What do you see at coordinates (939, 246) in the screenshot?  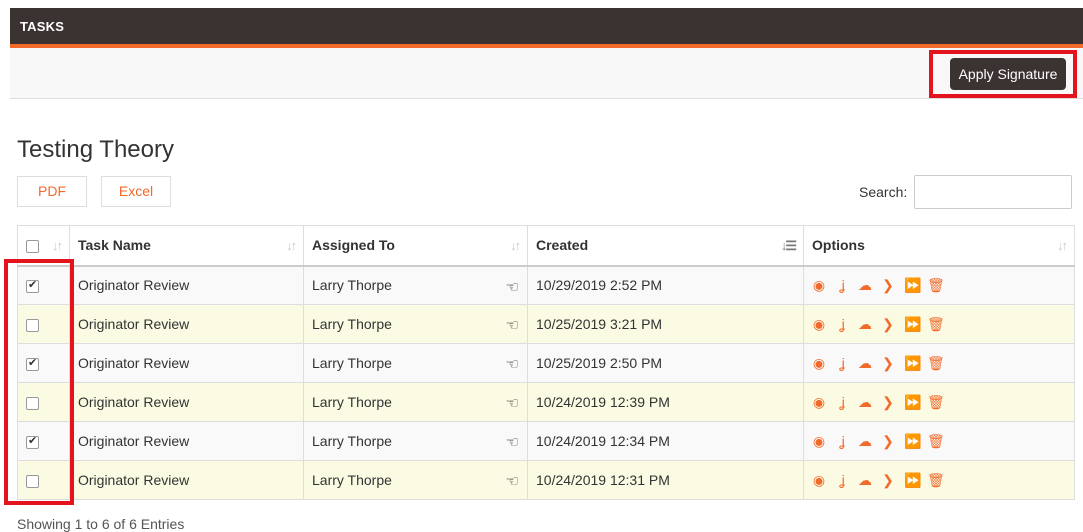 I see `column-options: Options ↓↑` at bounding box center [939, 246].